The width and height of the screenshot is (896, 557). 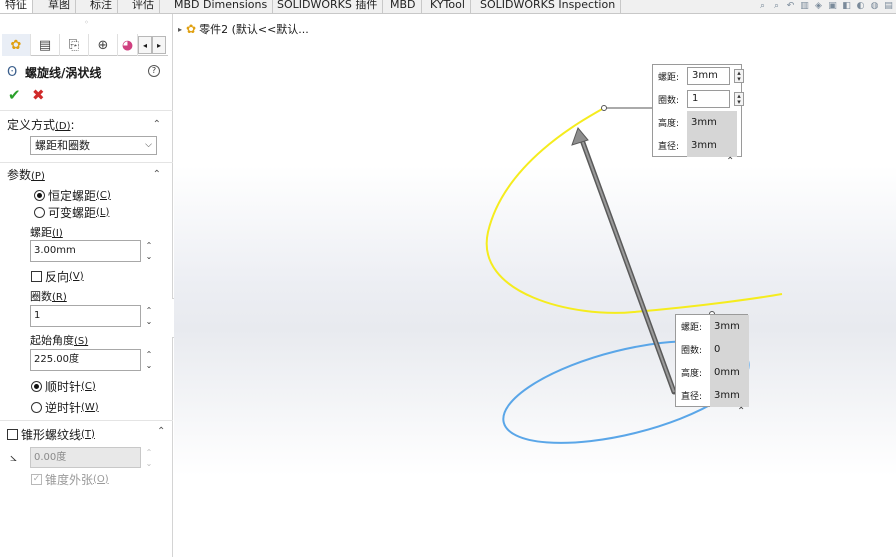 I want to click on pitch-input: 3.00mm, so click(x=85, y=251).